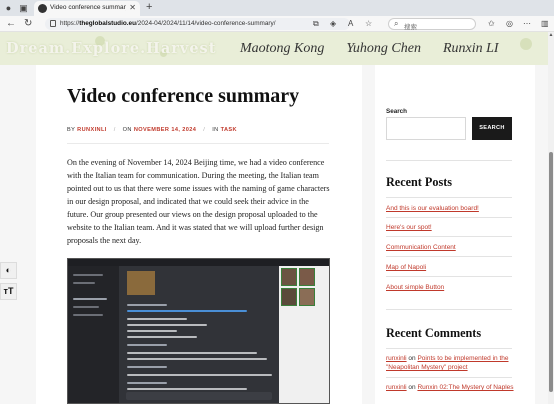  Describe the element at coordinates (368, 23) in the screenshot. I see `favorite-star-icon: ☆` at that location.